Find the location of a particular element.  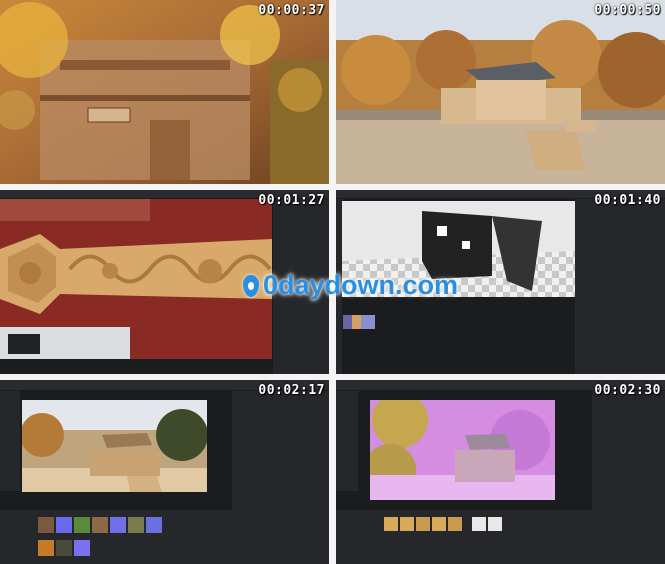

timestamp: 00:02:17 is located at coordinates (291, 390).